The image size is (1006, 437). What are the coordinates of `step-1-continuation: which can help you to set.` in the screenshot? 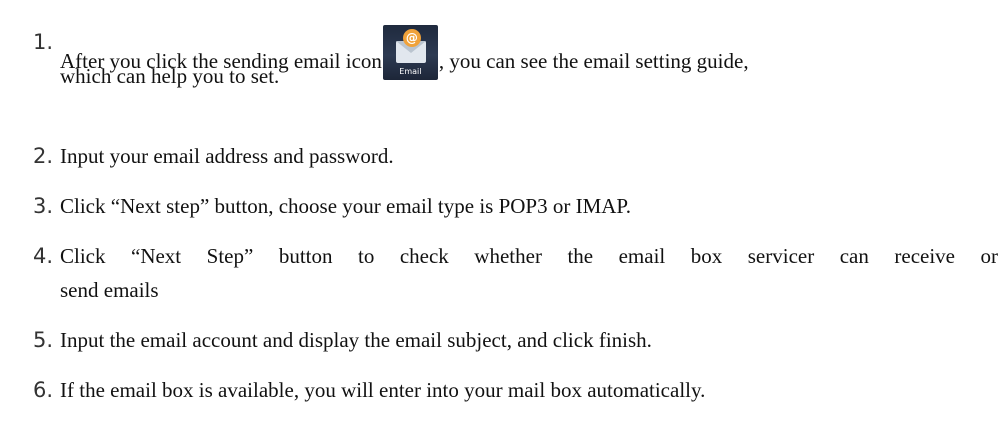 It's located at (170, 76).